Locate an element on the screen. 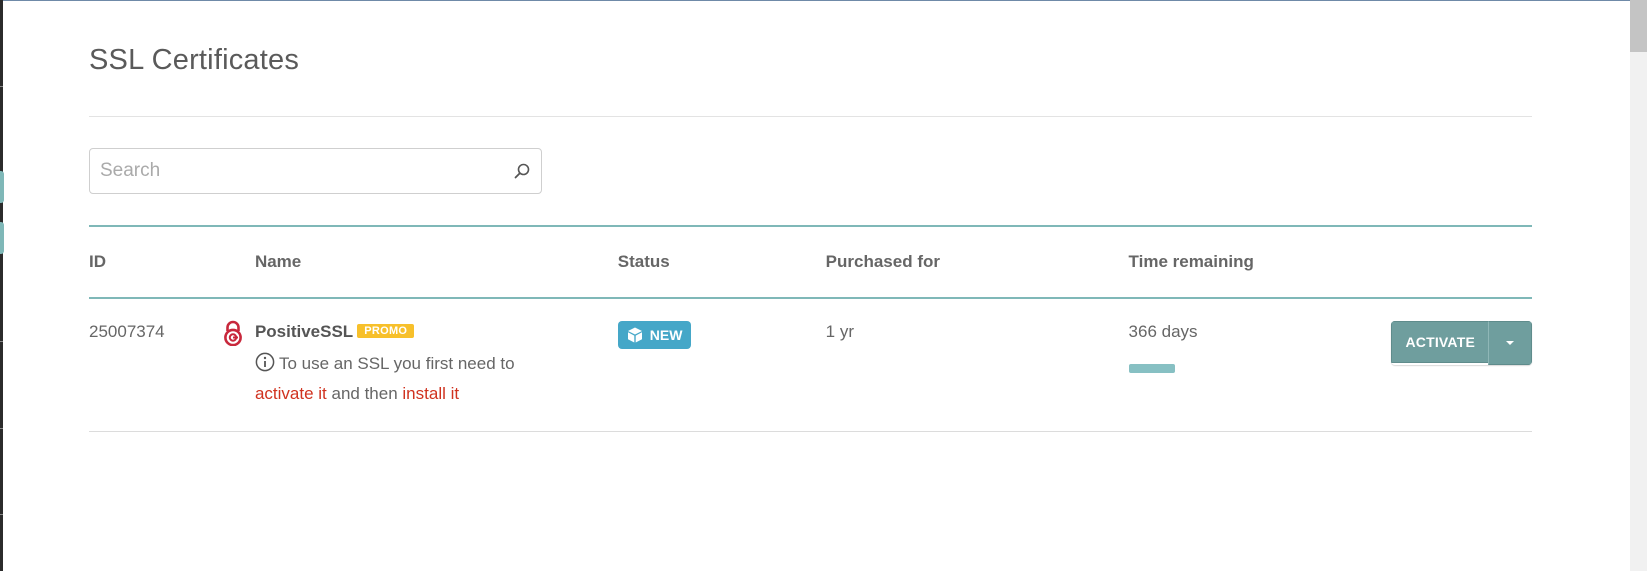 This screenshot has width=1647, height=571. column-header-name: Name is located at coordinates (436, 262).